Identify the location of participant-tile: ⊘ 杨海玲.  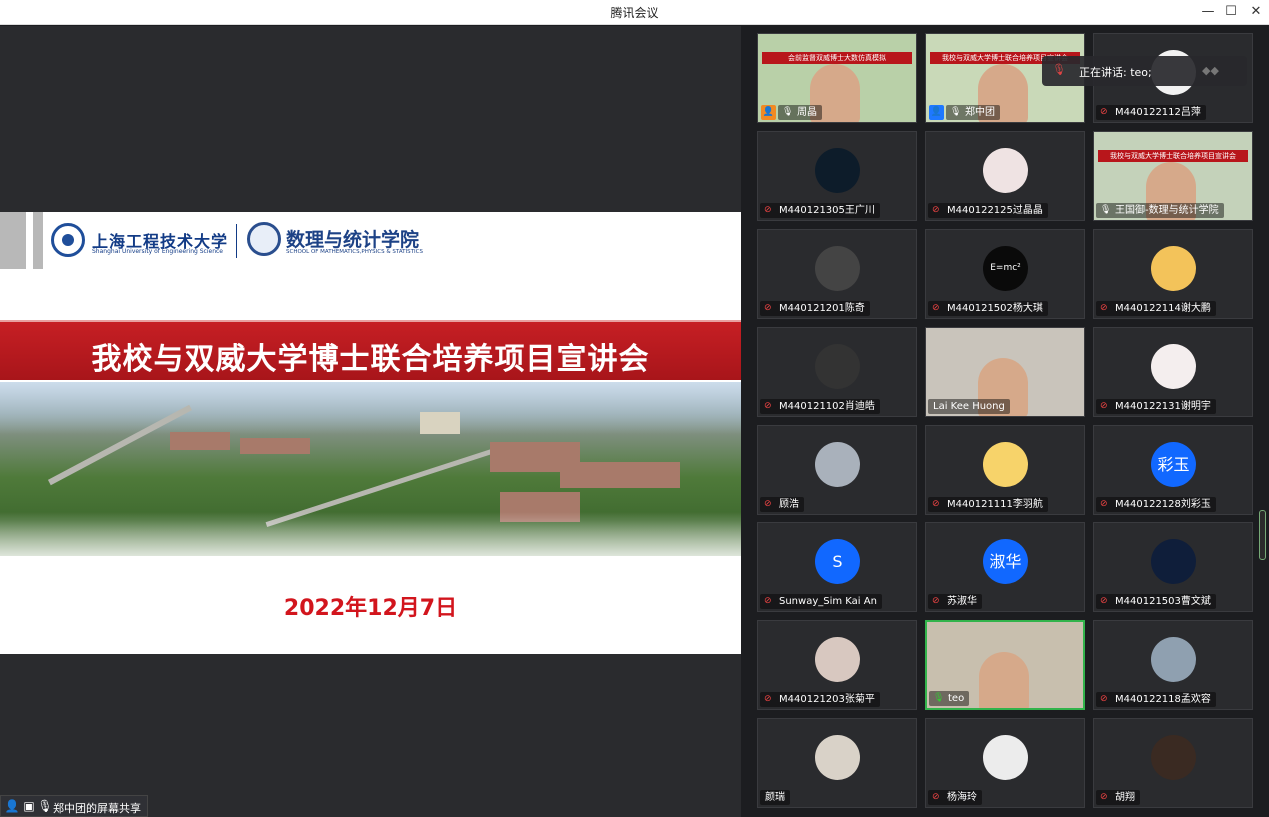
(1005, 763).